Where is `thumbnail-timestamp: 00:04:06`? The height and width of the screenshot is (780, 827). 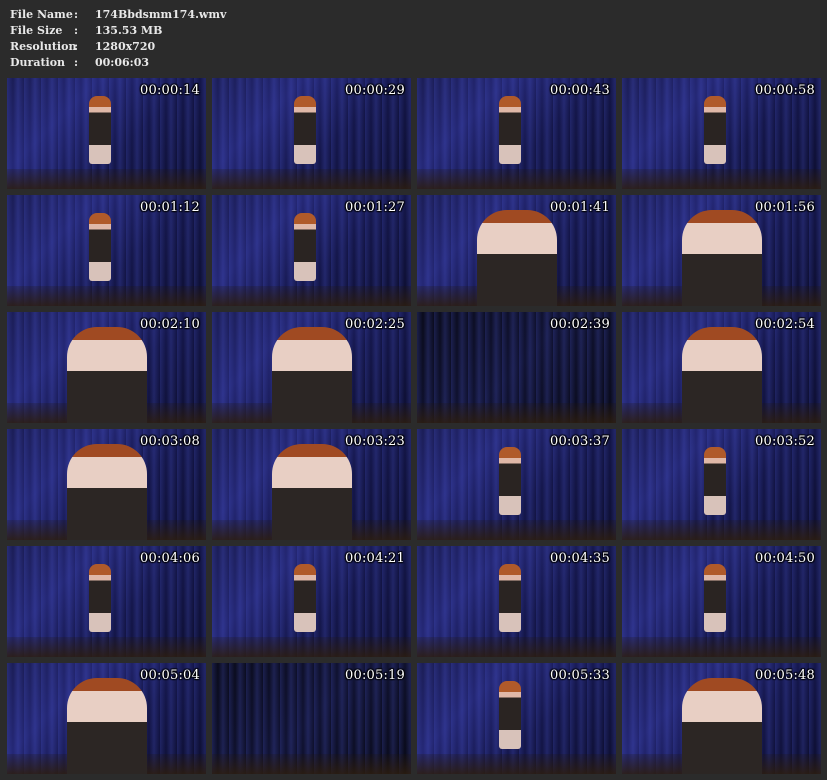 thumbnail-timestamp: 00:04:06 is located at coordinates (170, 558).